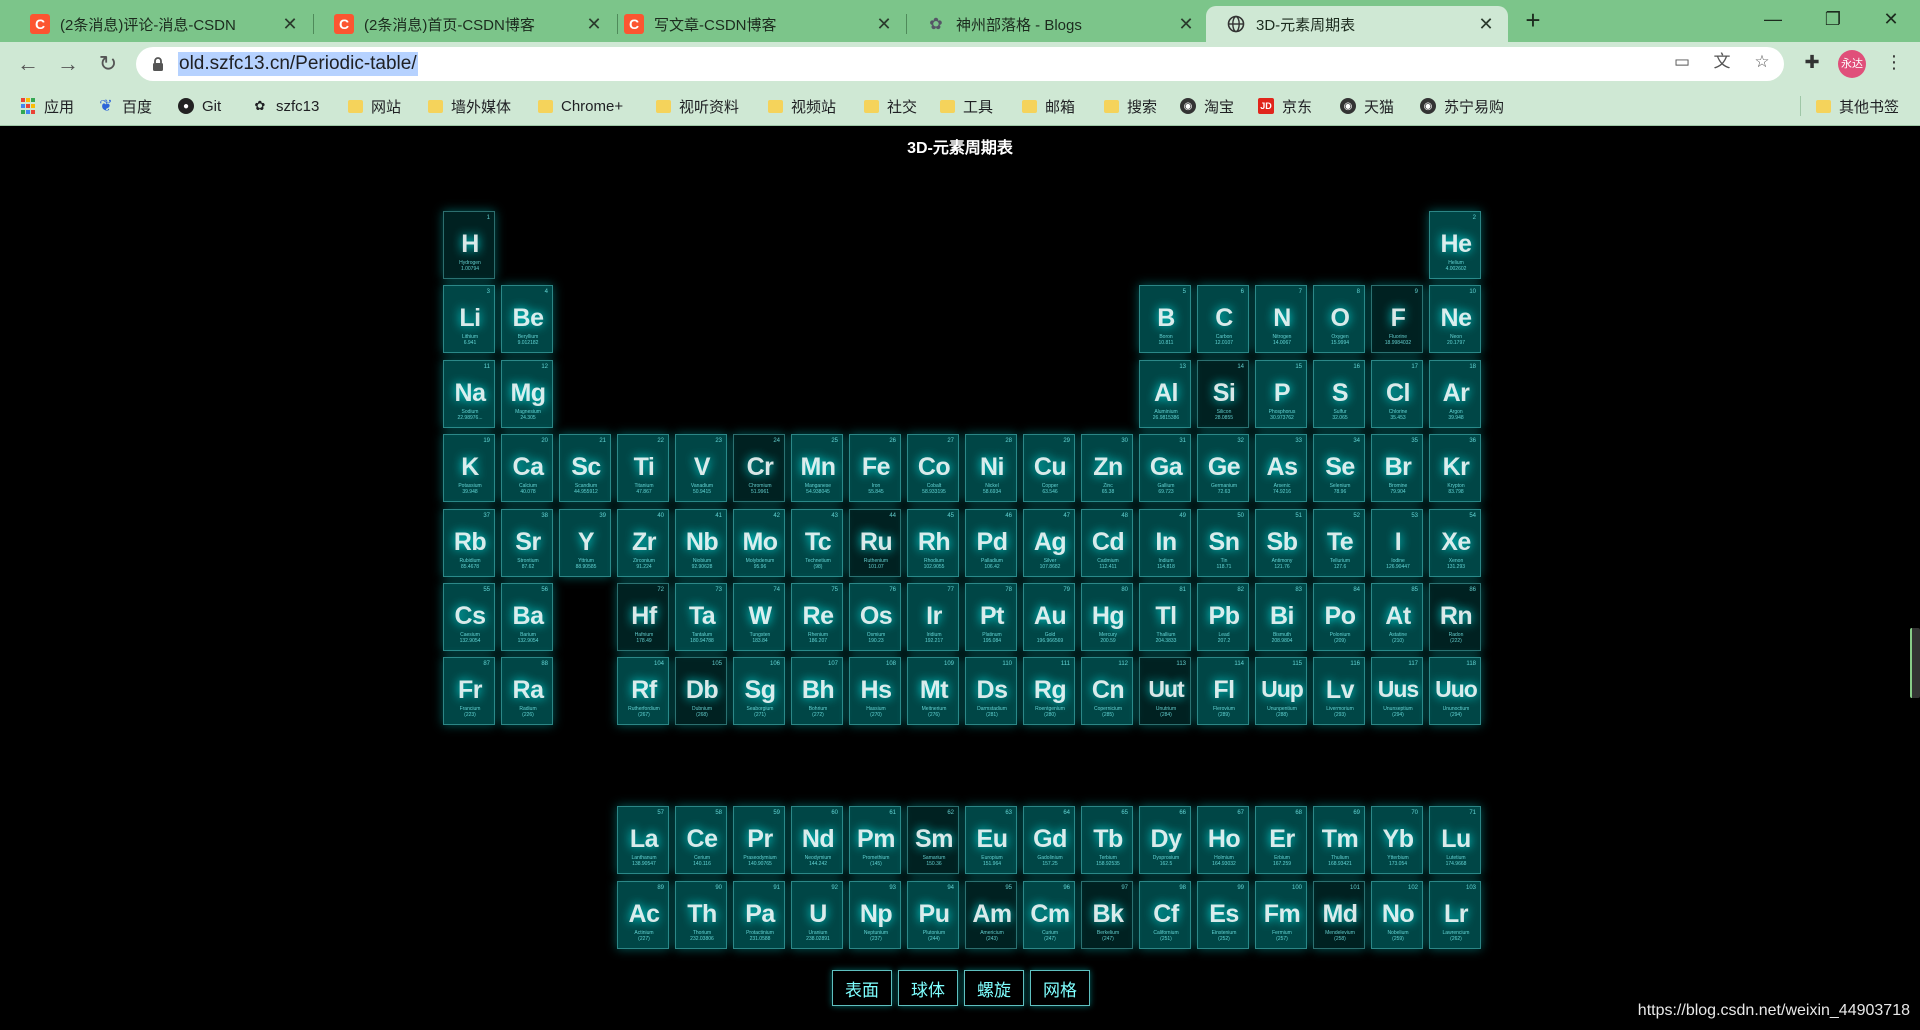  Describe the element at coordinates (469, 245) in the screenshot. I see `element-tile-h: 1 H Hydrogen 1.00794` at that location.